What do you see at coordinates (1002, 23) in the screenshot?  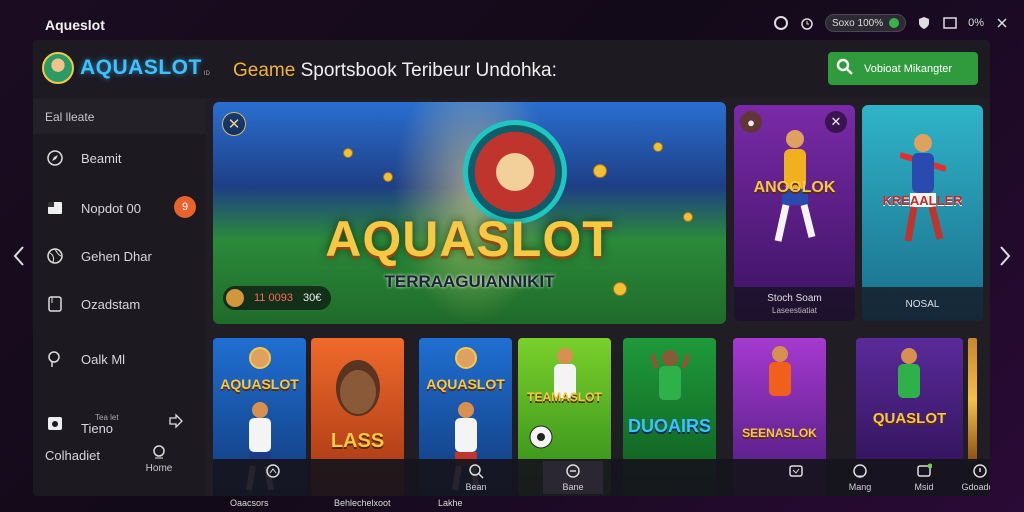 I see `close-icon` at bounding box center [1002, 23].